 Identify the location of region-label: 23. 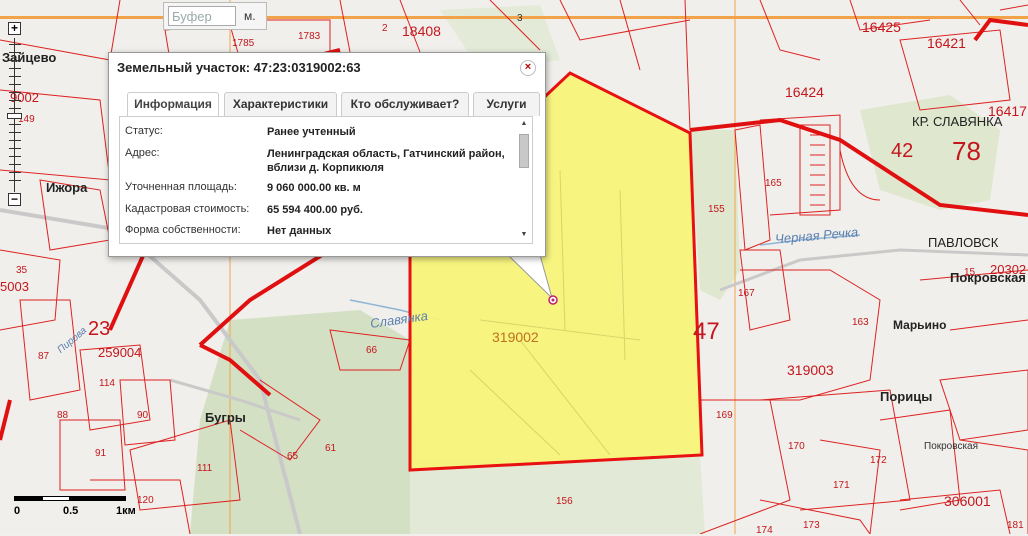
(99, 329).